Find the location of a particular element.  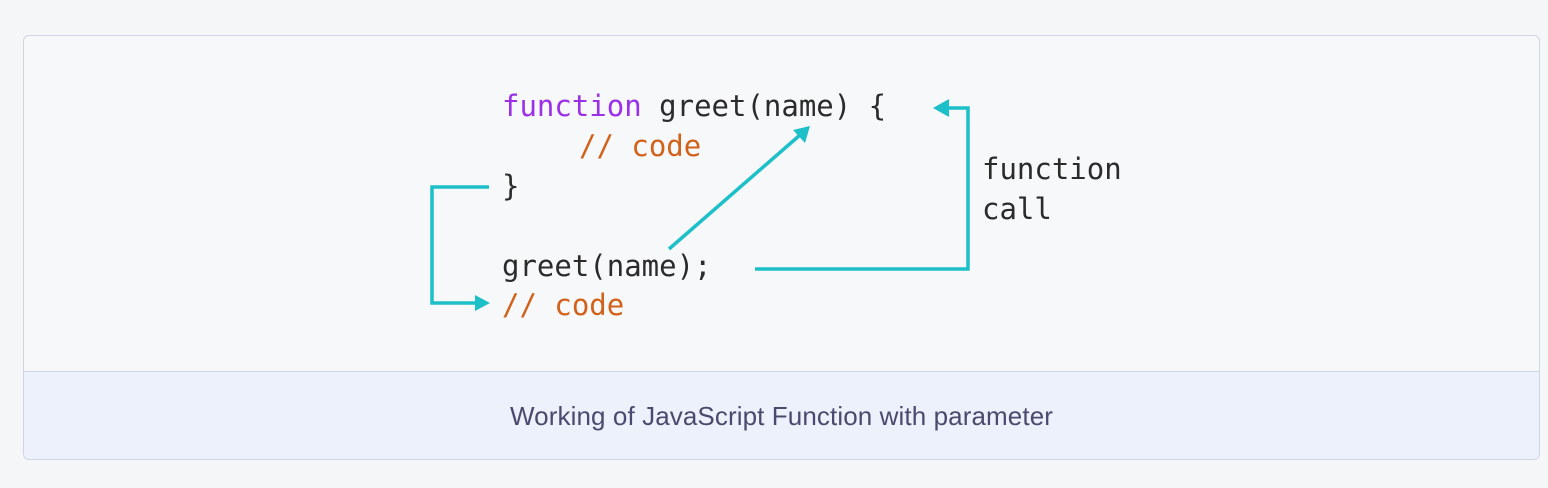

keyword-function: function is located at coordinates (572, 106).